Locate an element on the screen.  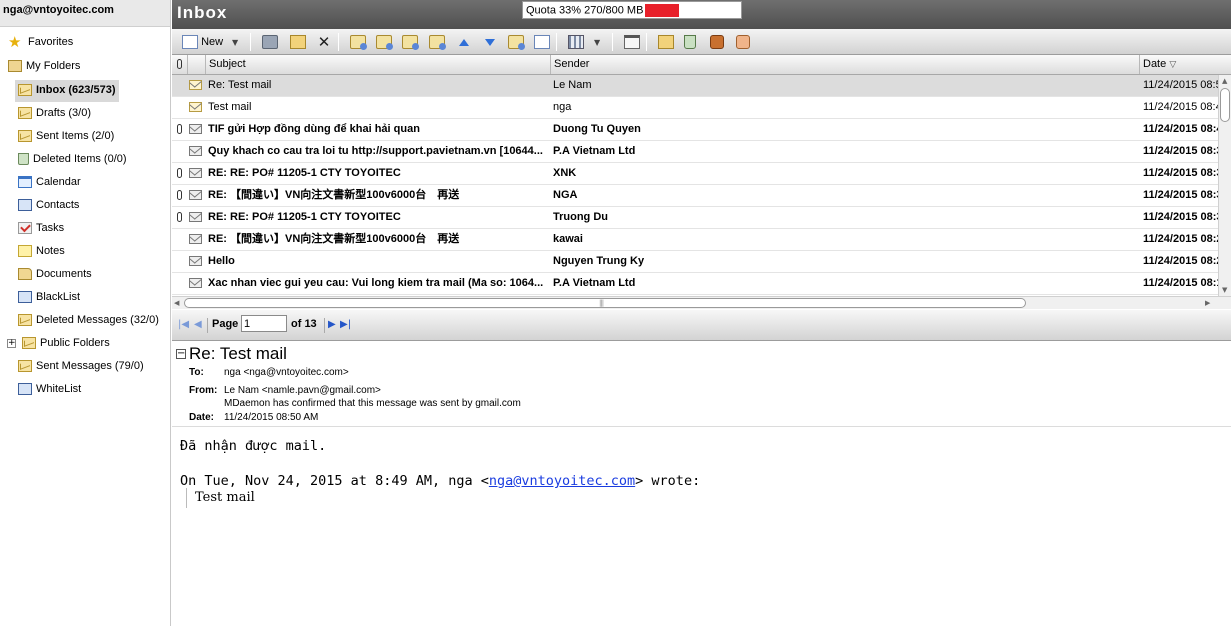
folder-contacts: Contacts is located at coordinates (48, 206).